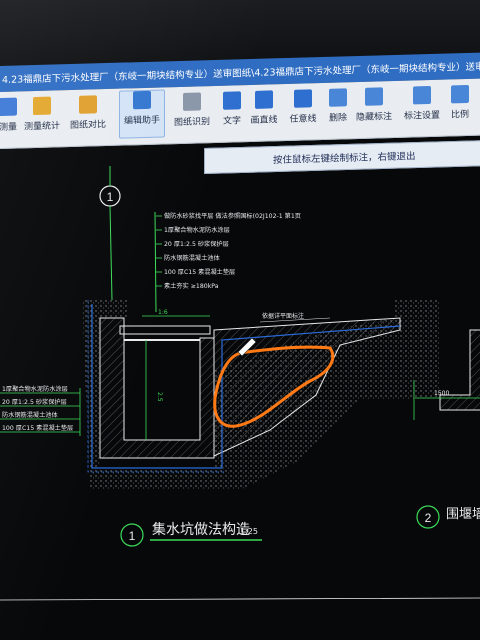  Describe the element at coordinates (110, 233) in the screenshot. I see `section-marker-top: 1` at that location.